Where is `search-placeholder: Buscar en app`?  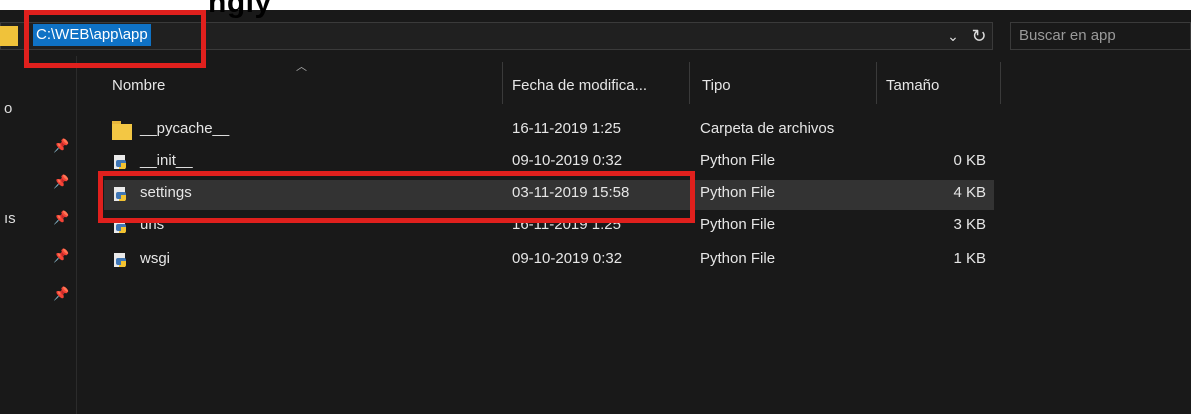 search-placeholder: Buscar en app is located at coordinates (1067, 35).